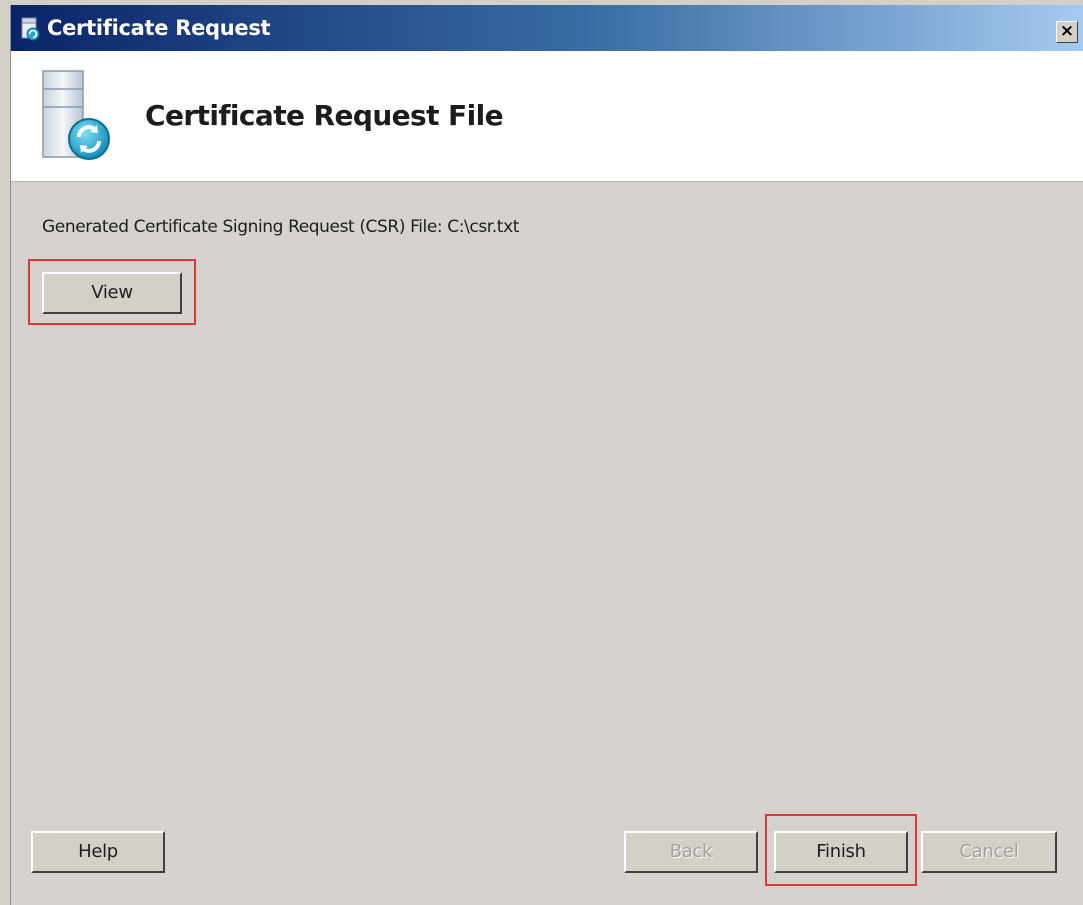  I want to click on cancel-button: Cancel, so click(989, 852).